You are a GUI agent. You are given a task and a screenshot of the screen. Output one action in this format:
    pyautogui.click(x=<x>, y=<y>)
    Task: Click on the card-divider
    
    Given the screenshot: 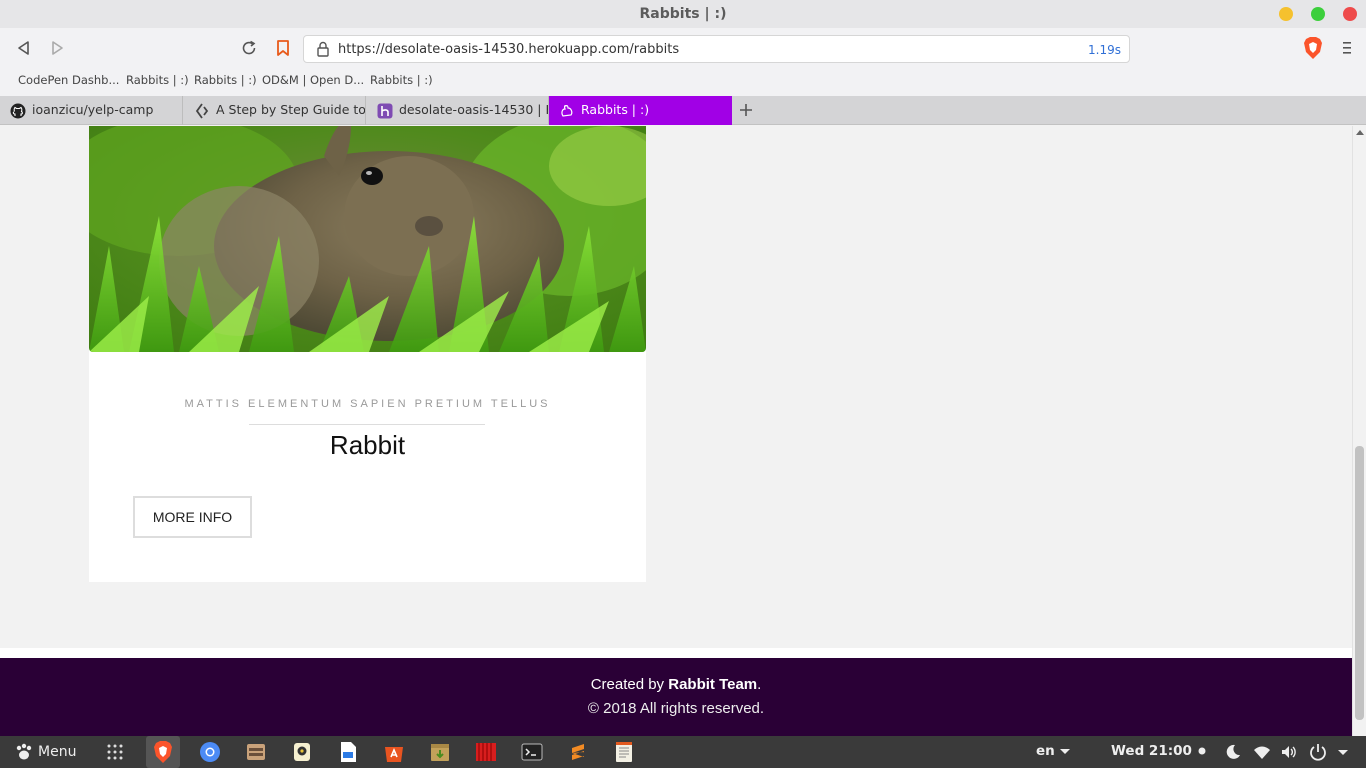 What is the action you would take?
    pyautogui.click(x=367, y=424)
    